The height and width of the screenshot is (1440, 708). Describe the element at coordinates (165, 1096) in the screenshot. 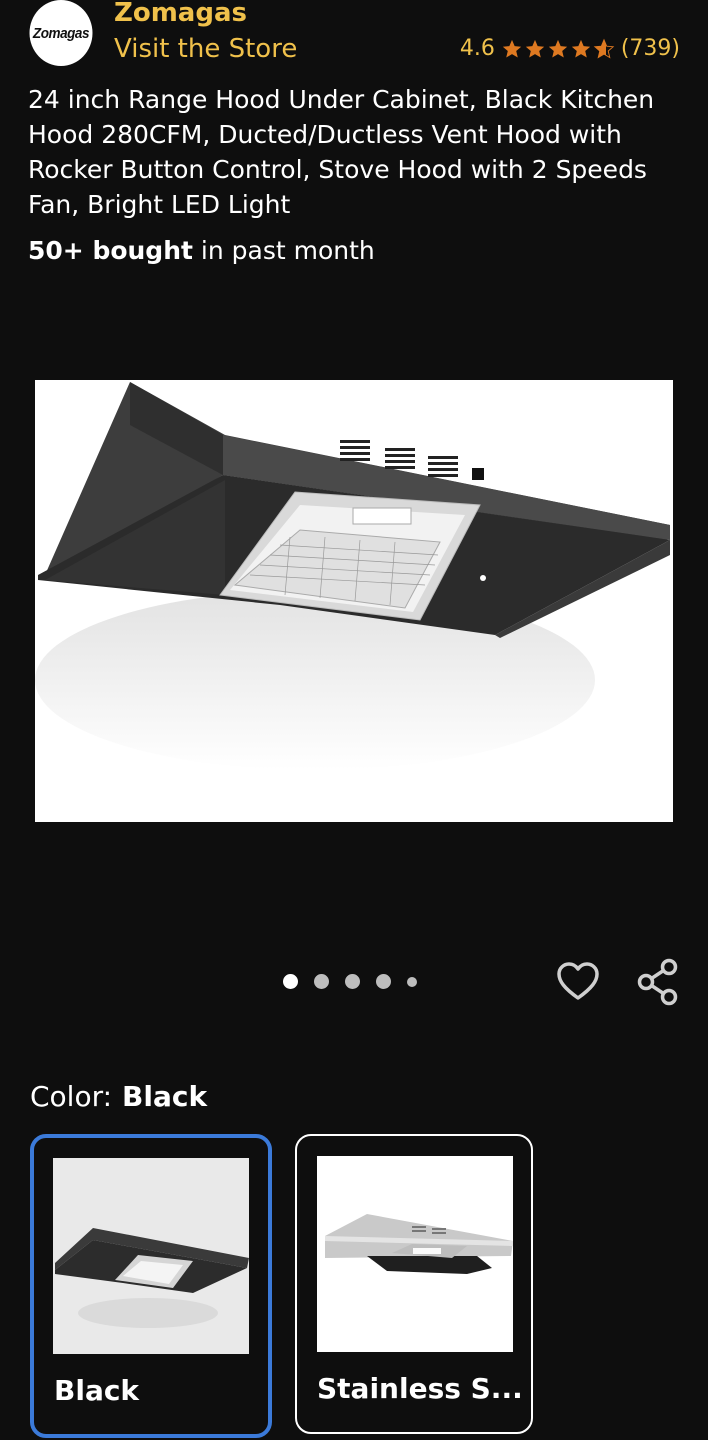

I see `color-selected-value: Black` at that location.